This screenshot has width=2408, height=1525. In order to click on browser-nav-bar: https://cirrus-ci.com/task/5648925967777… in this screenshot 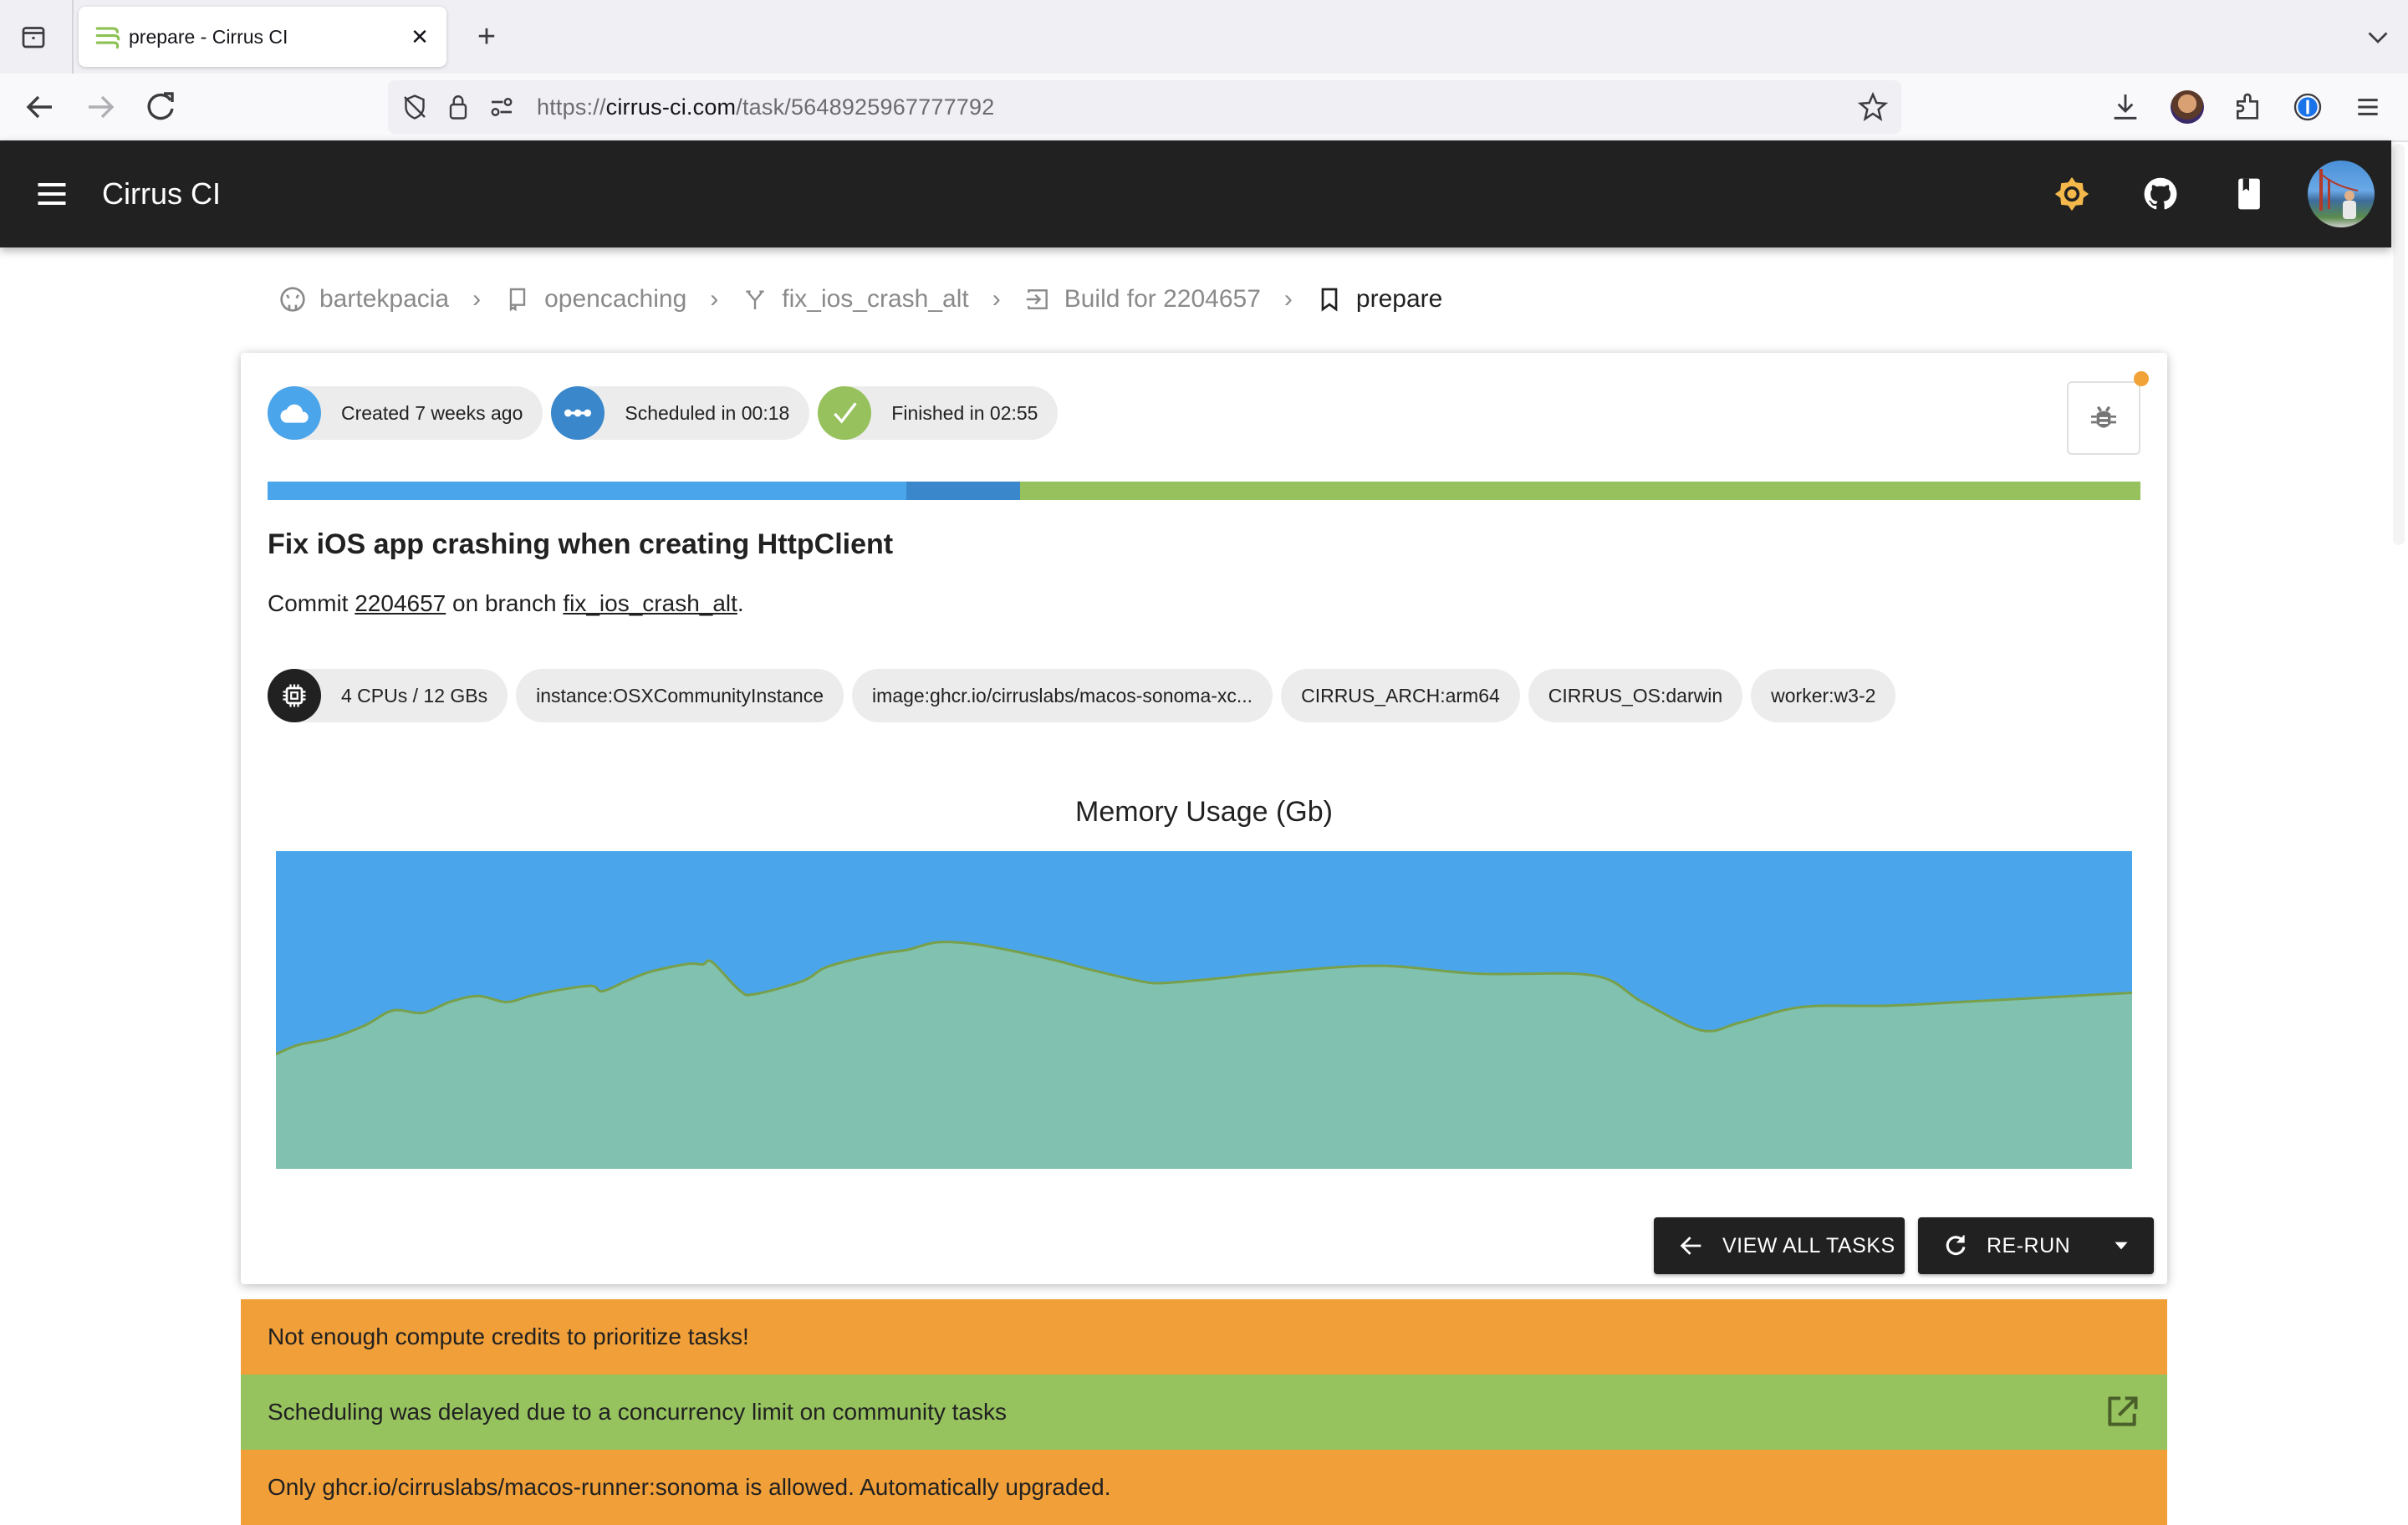, I will do `click(1204, 108)`.